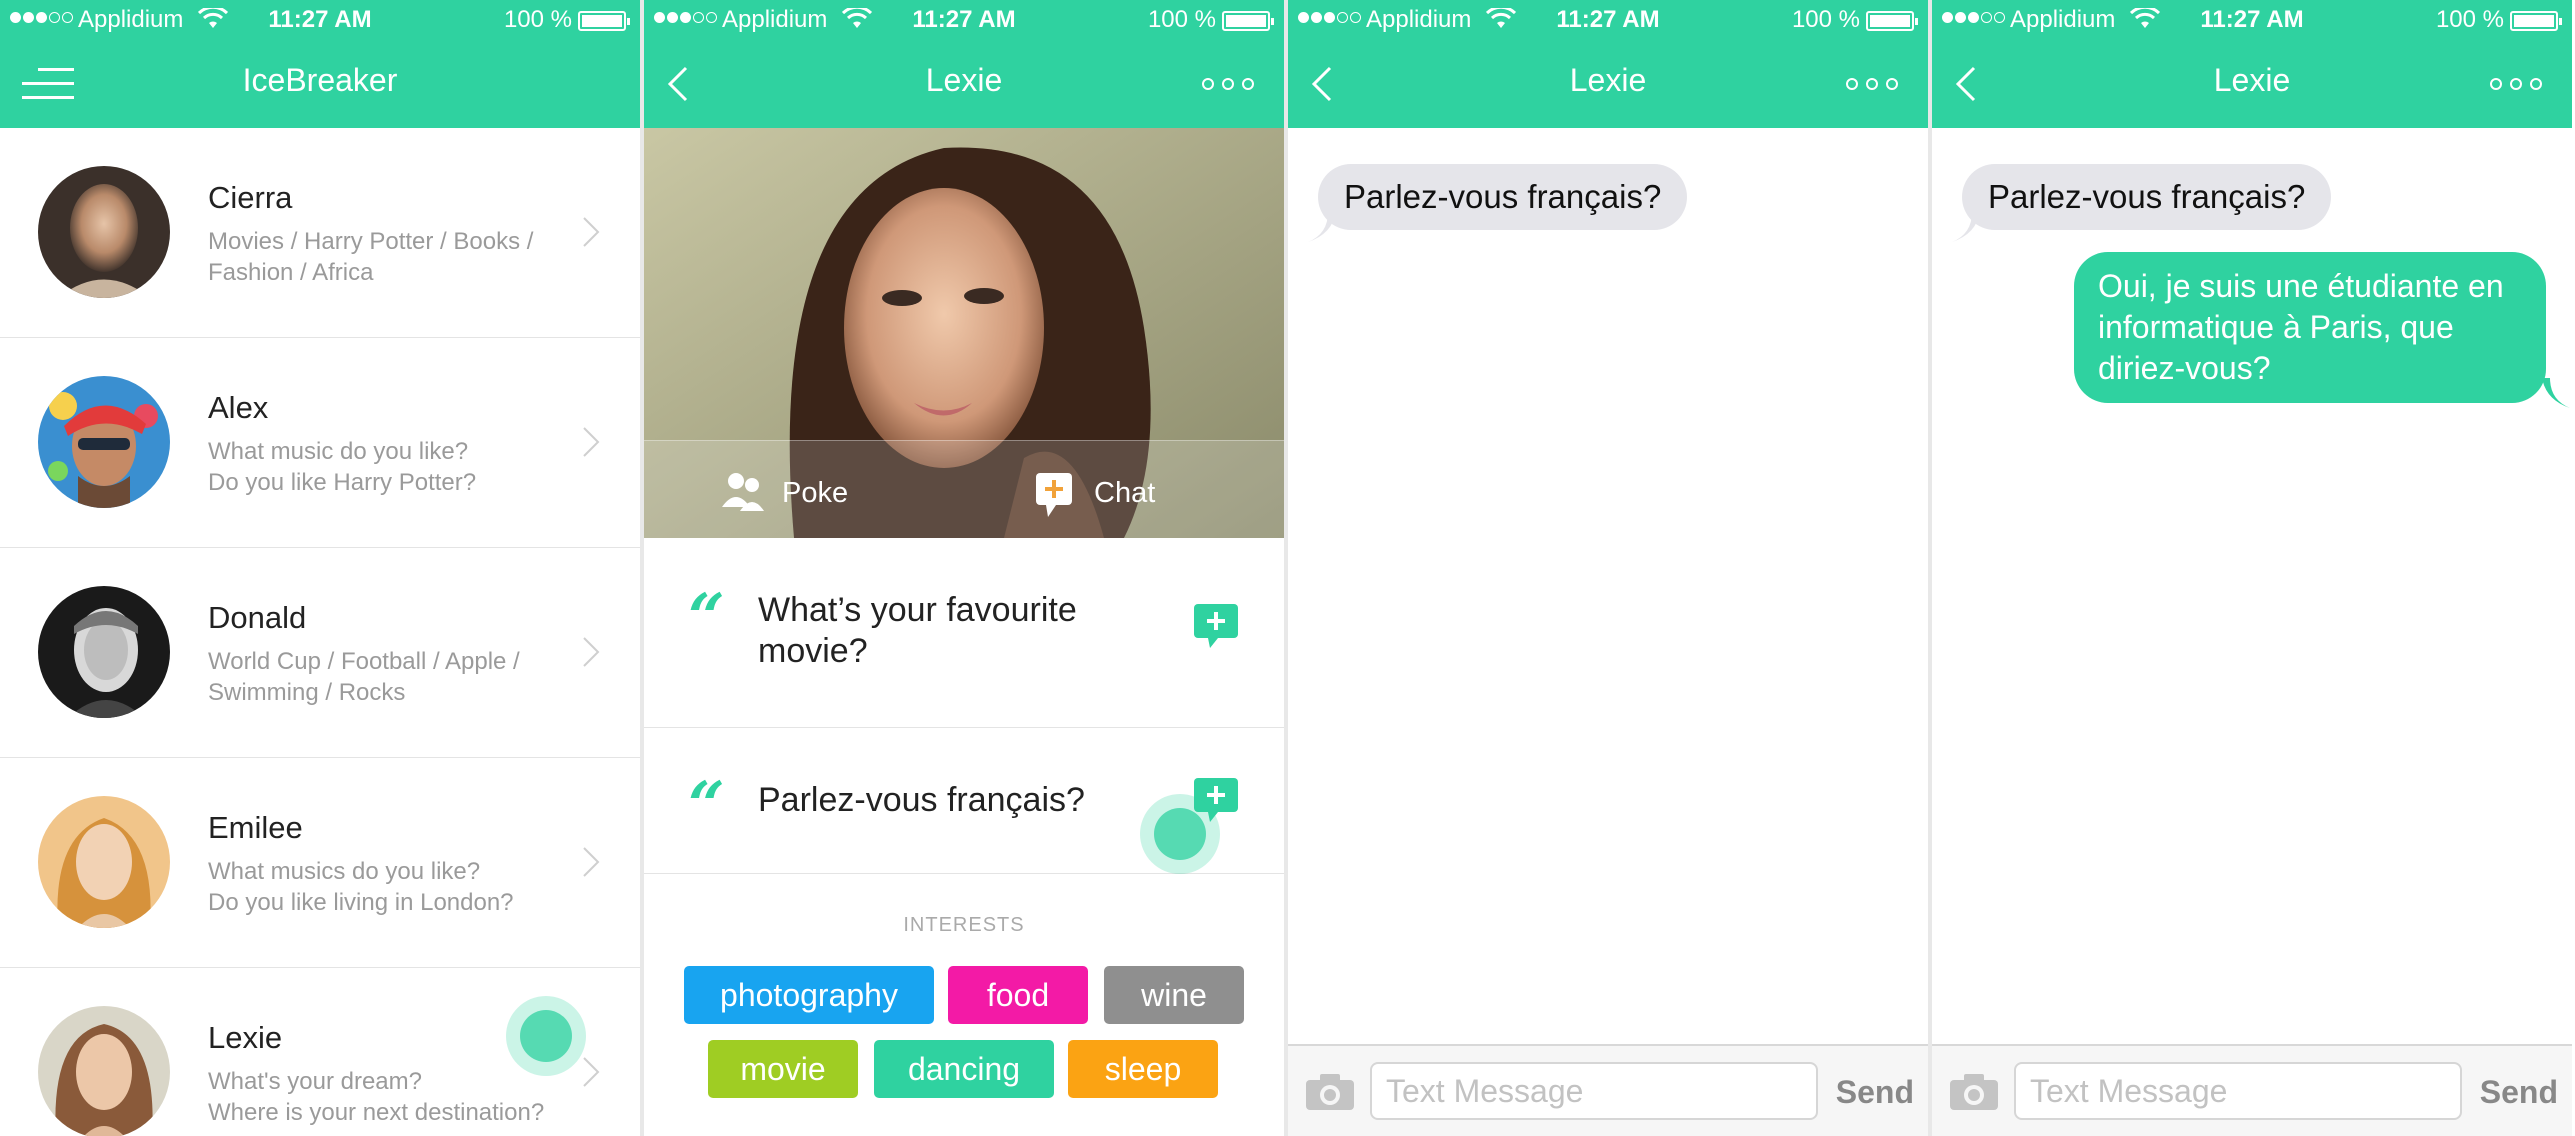 This screenshot has height=1136, width=2575. What do you see at coordinates (315, 1081) in the screenshot?
I see `contact-topics-line1: What's your dream?` at bounding box center [315, 1081].